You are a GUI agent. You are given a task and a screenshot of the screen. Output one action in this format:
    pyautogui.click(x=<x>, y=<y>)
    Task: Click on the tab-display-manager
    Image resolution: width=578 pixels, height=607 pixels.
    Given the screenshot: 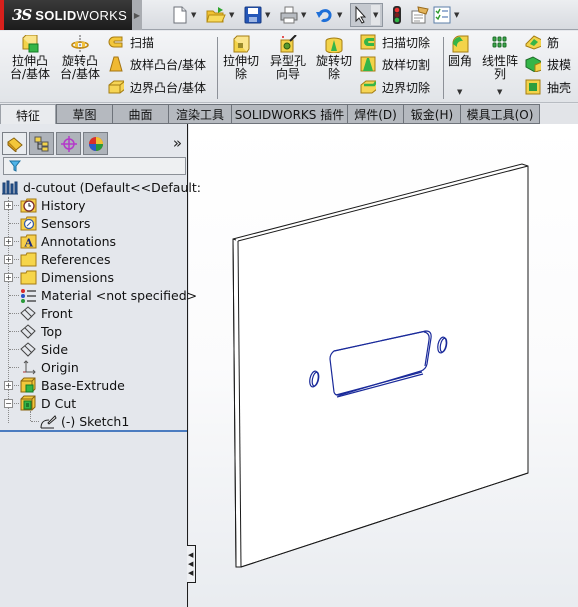 What is the action you would take?
    pyautogui.click(x=95, y=143)
    